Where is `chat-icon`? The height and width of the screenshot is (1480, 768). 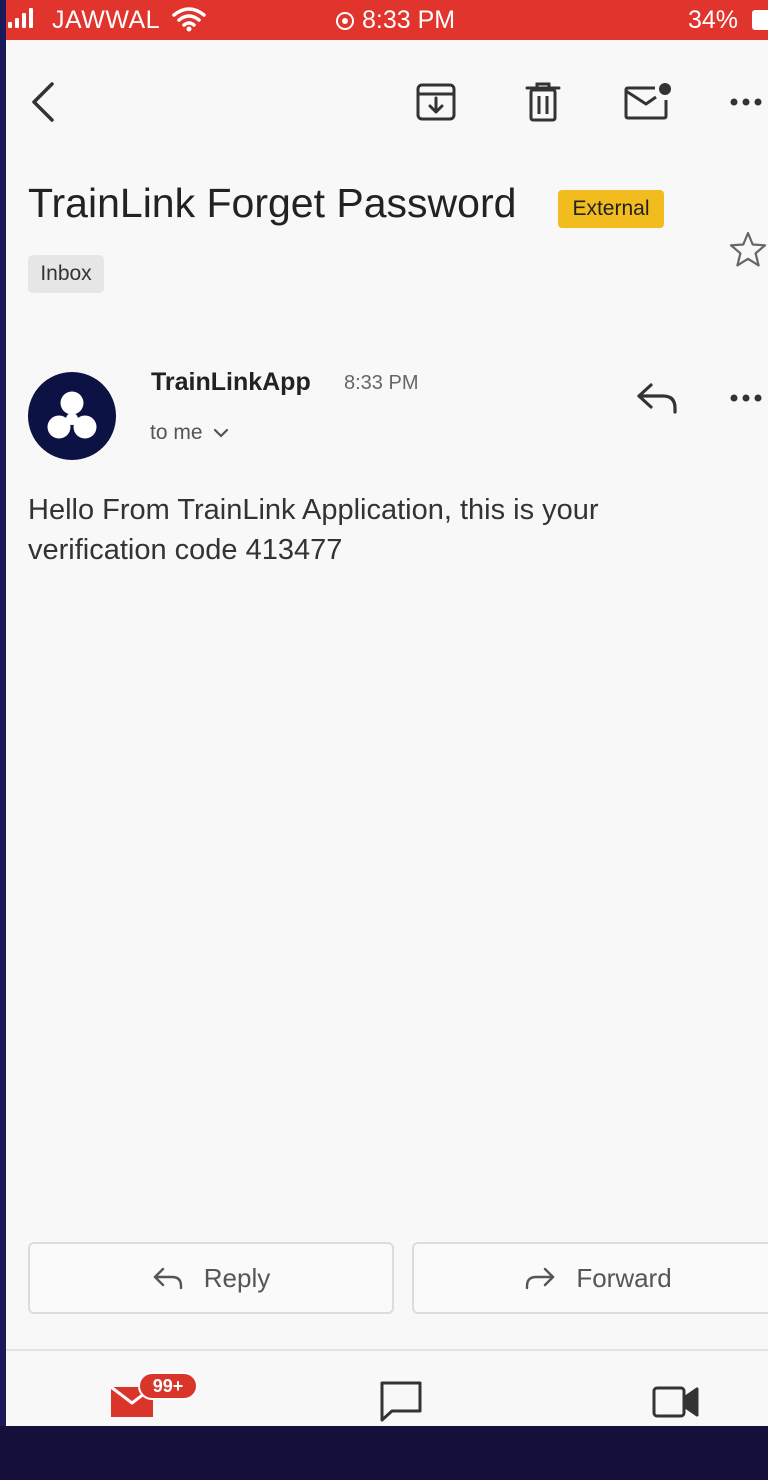 chat-icon is located at coordinates (401, 1401).